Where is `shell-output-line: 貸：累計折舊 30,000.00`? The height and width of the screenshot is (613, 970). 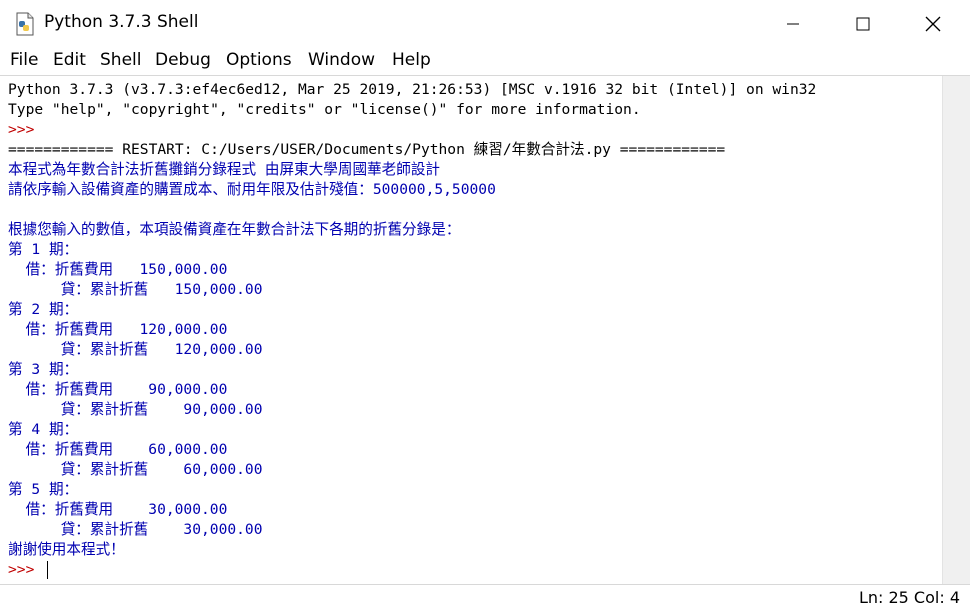
shell-output-line: 貸：累計折舊 30,000.00 is located at coordinates (135, 529).